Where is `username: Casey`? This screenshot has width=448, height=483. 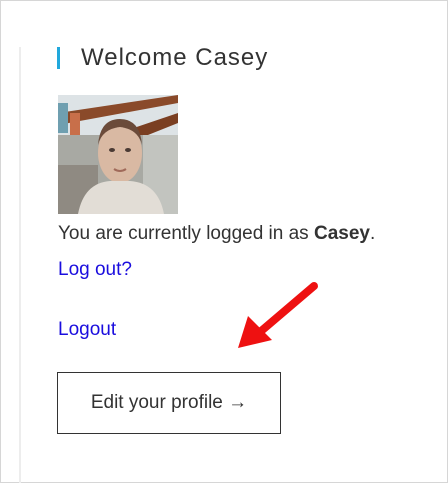
username: Casey is located at coordinates (341, 233).